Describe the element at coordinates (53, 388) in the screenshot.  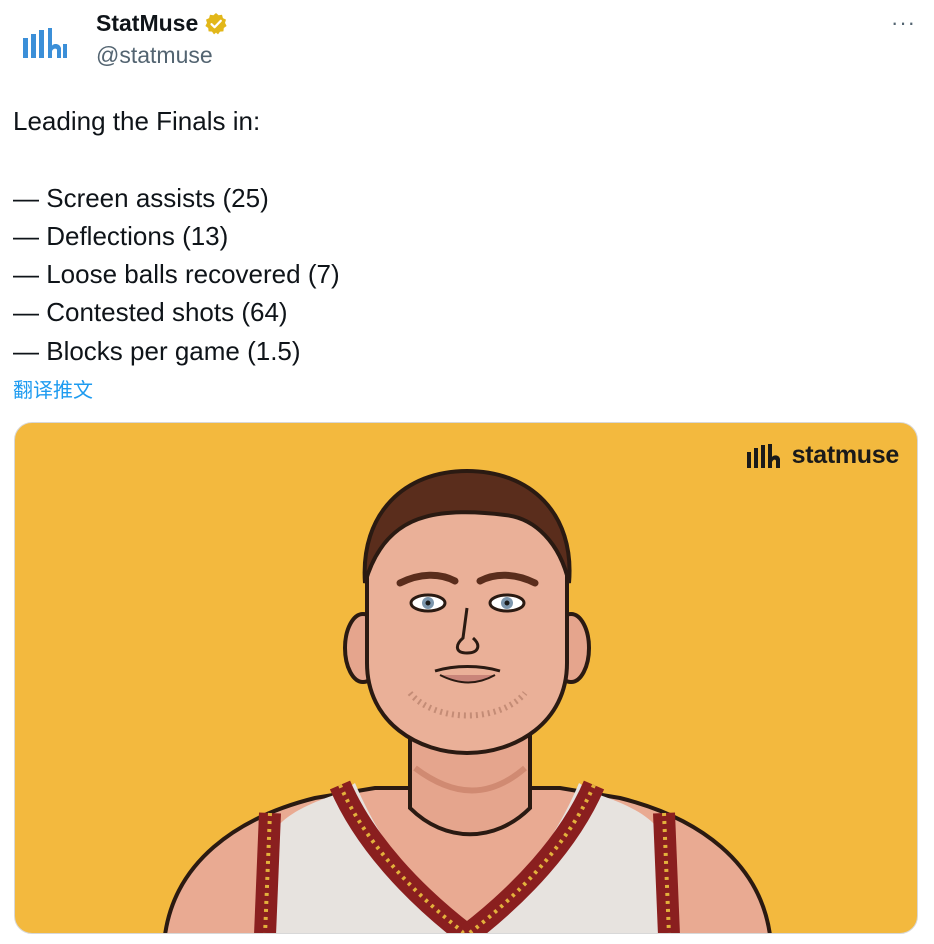
I see `translate-link: 翻译推文` at that location.